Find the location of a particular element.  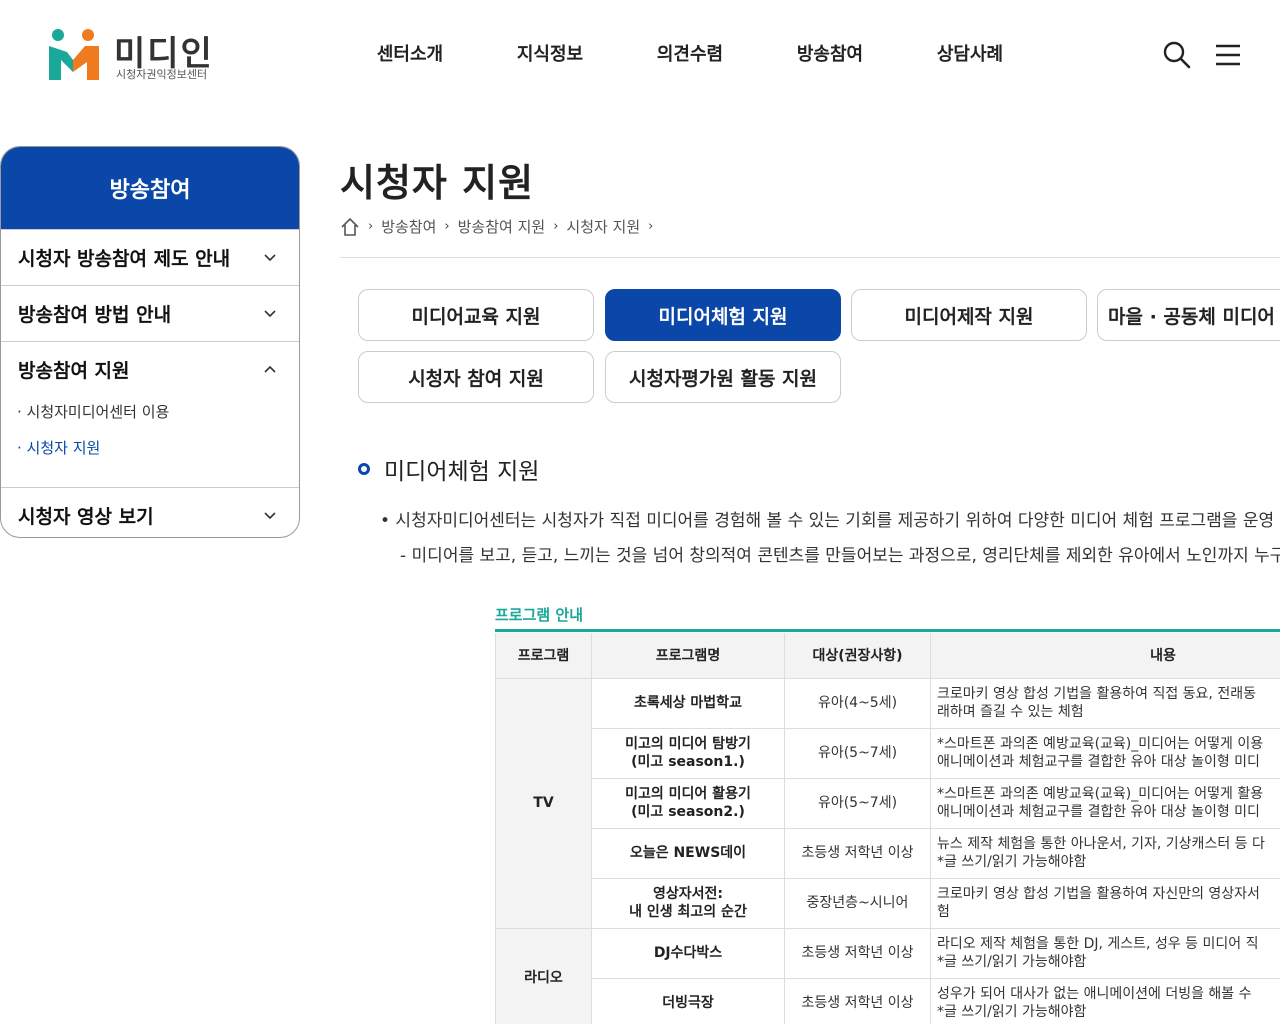

page-title: 시청자 지원 is located at coordinates (437, 183).